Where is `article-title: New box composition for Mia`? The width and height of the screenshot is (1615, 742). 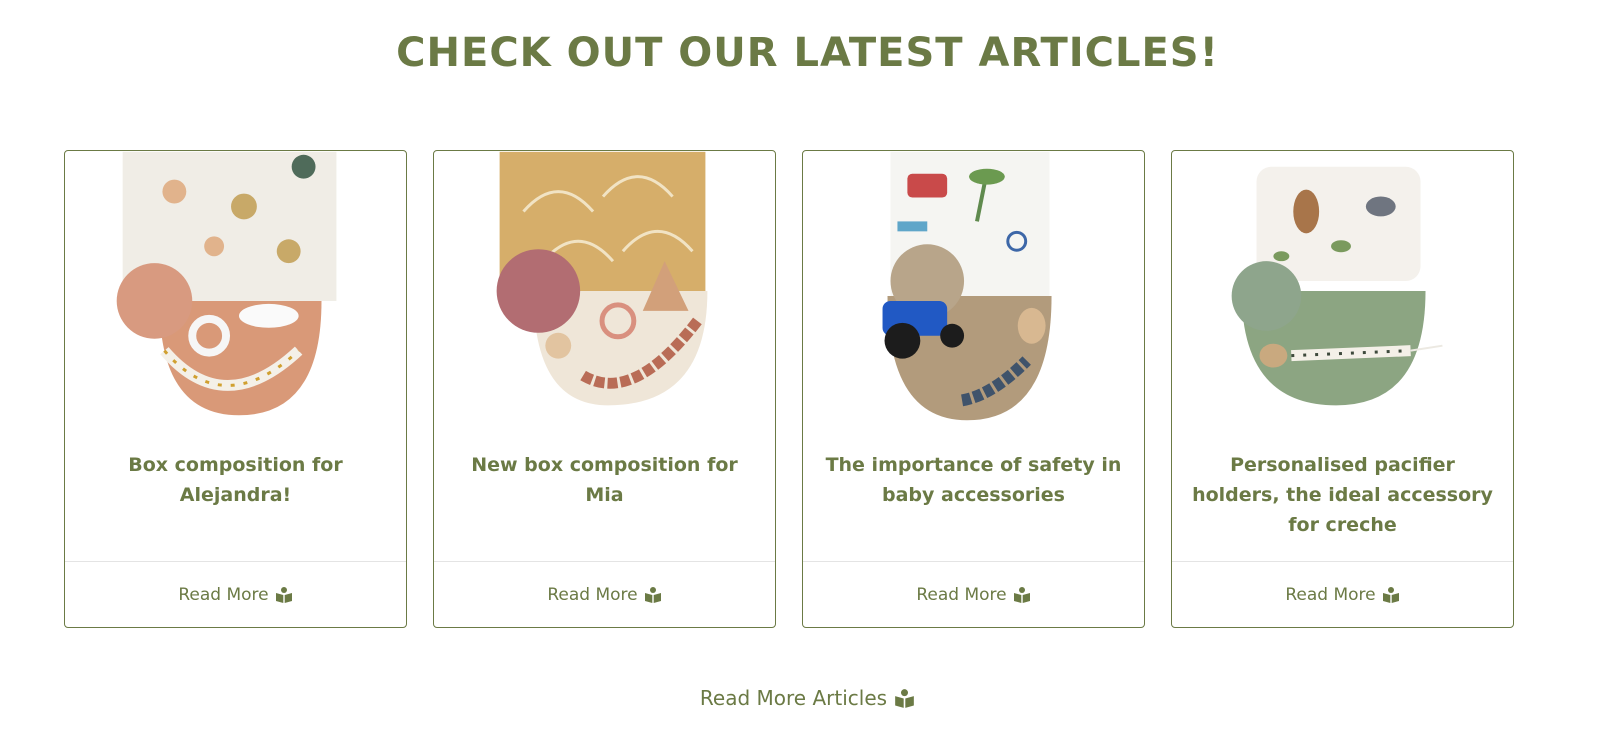
article-title: New box composition for Mia is located at coordinates (604, 480).